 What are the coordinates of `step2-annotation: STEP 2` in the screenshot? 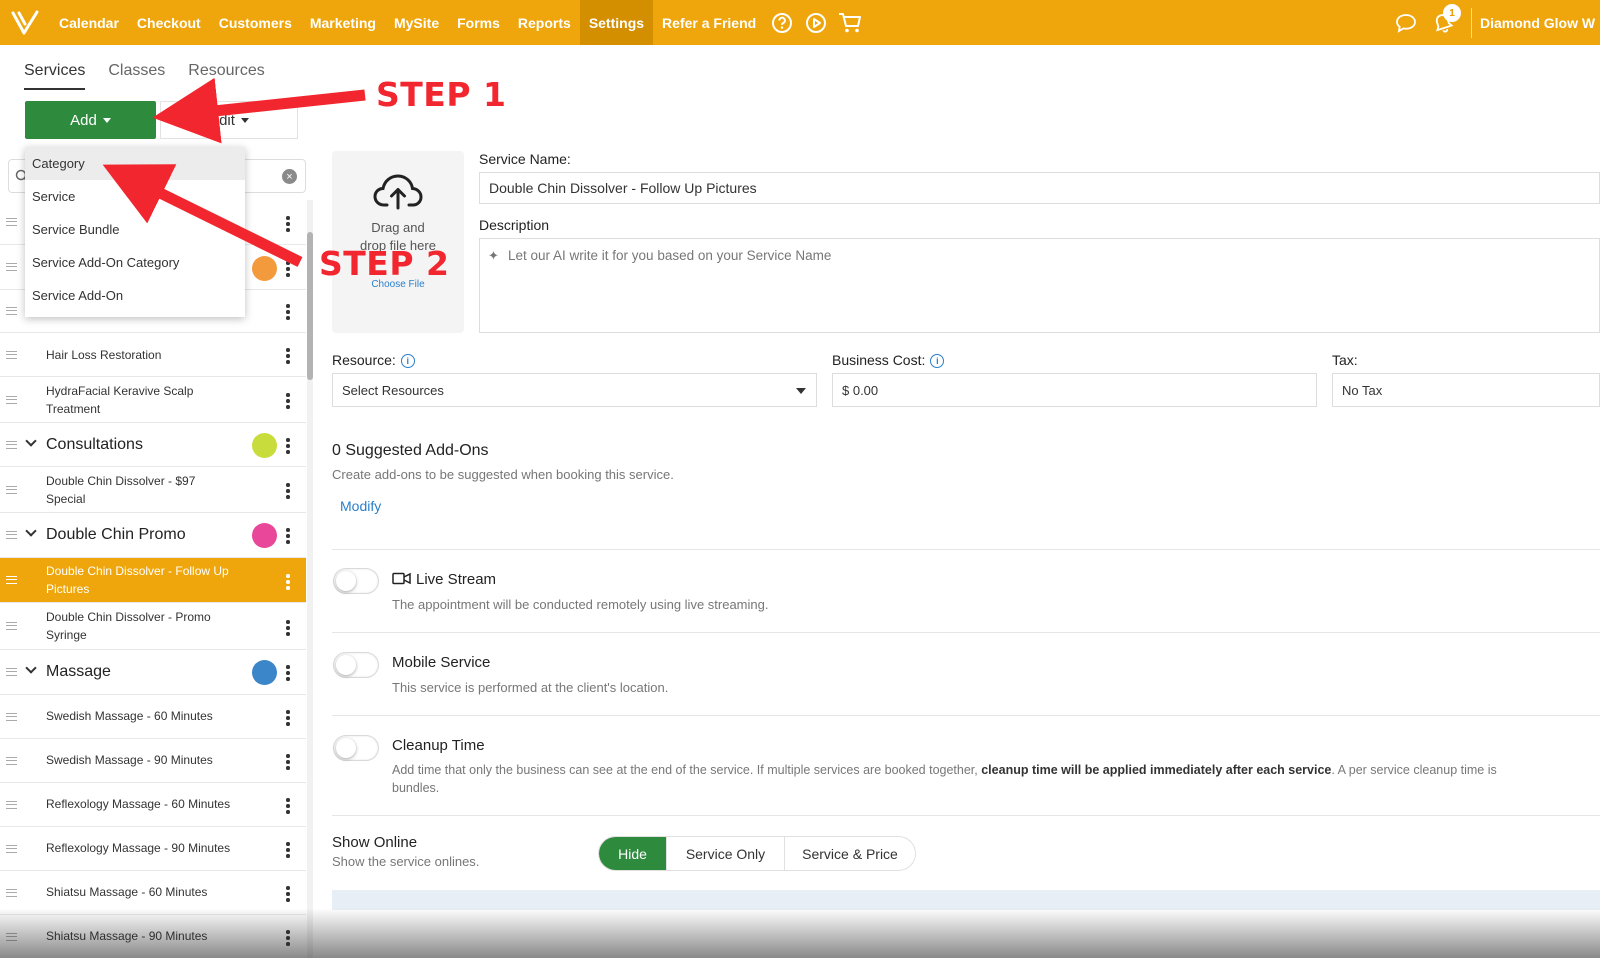 It's located at (384, 263).